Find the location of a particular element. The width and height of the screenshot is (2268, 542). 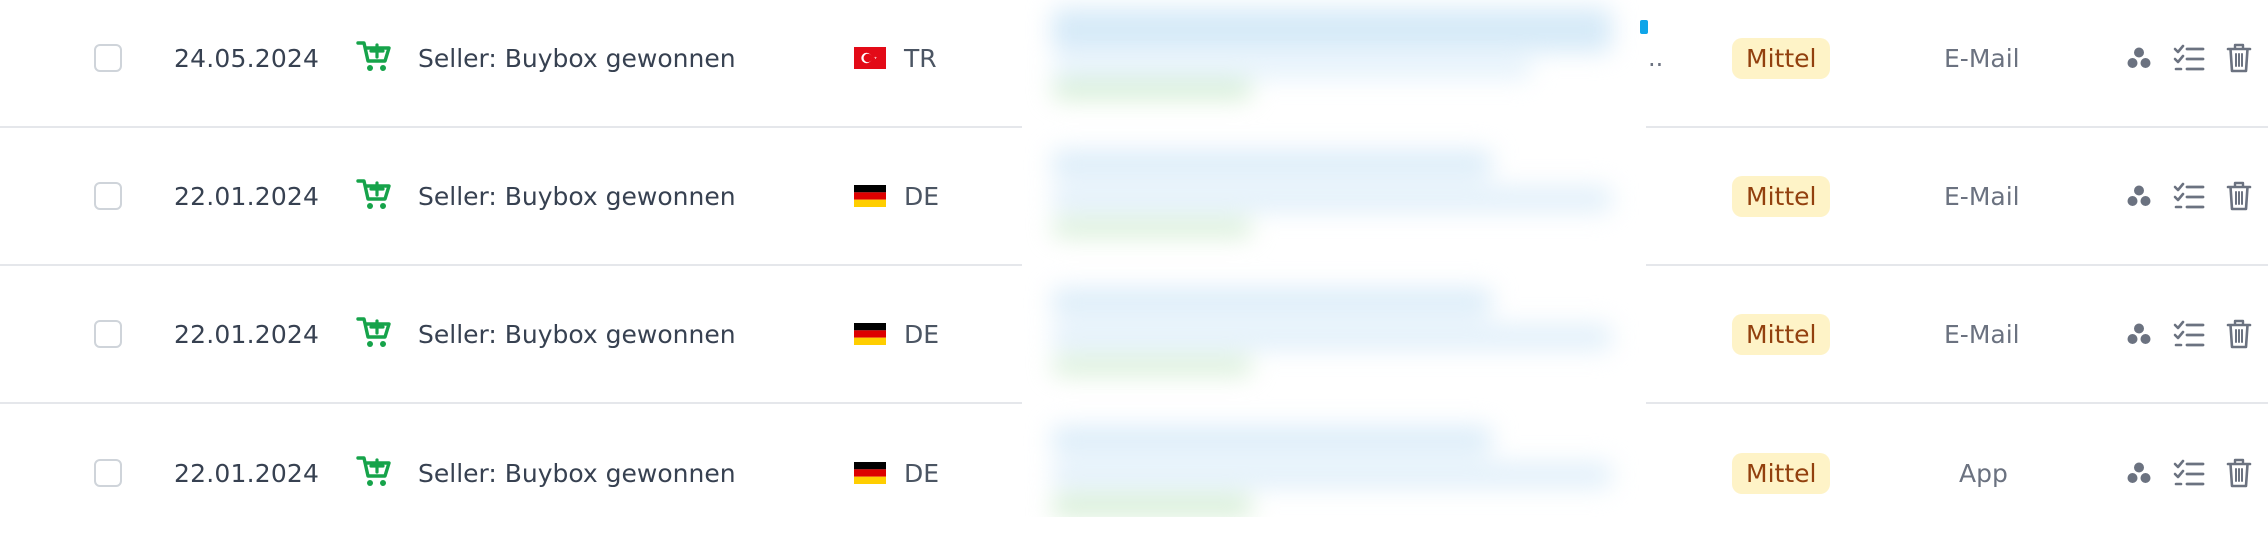

country-code: TR is located at coordinates (920, 58).